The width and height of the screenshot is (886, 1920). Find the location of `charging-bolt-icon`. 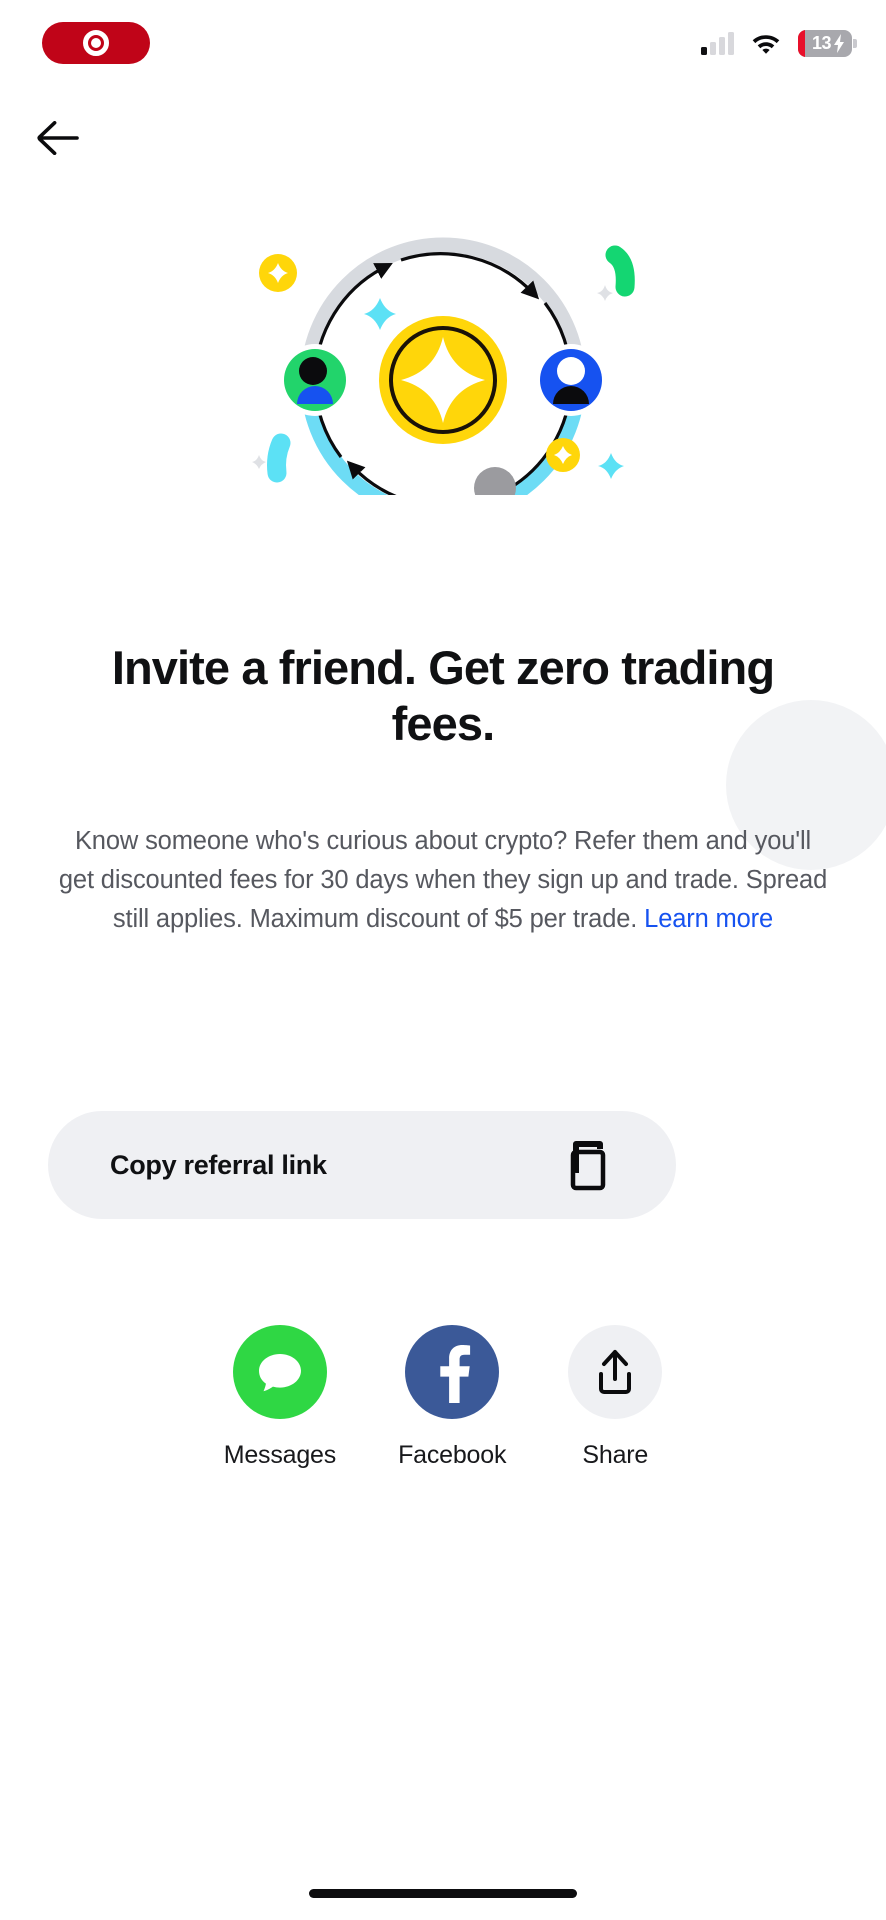

charging-bolt-icon is located at coordinates (839, 43).